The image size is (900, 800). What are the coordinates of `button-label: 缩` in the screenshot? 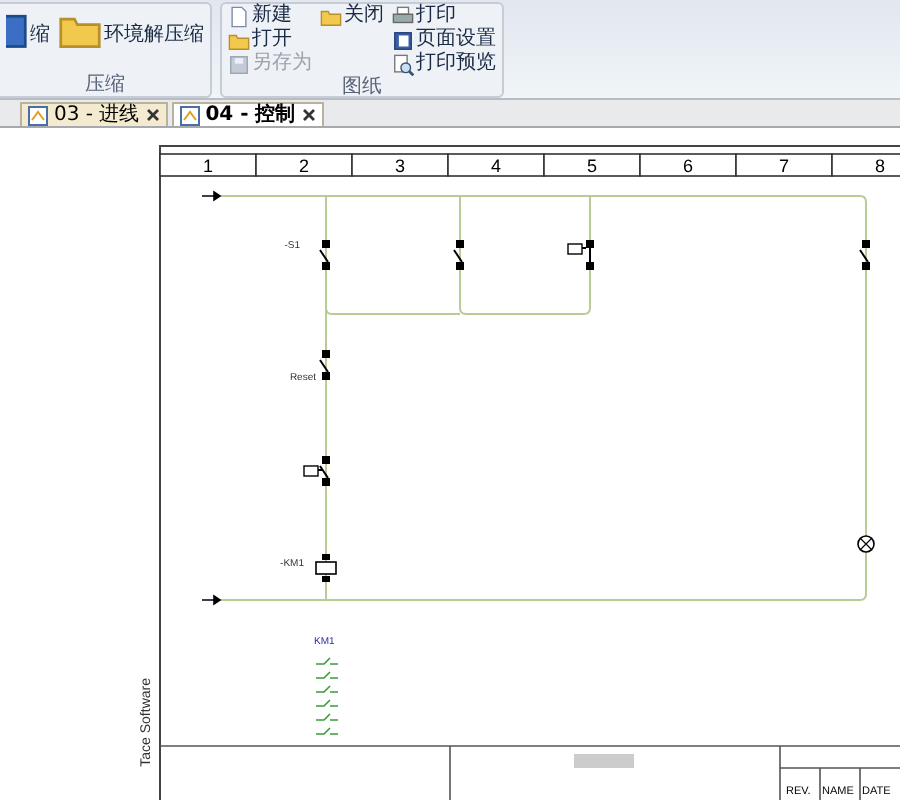 It's located at (40, 34).